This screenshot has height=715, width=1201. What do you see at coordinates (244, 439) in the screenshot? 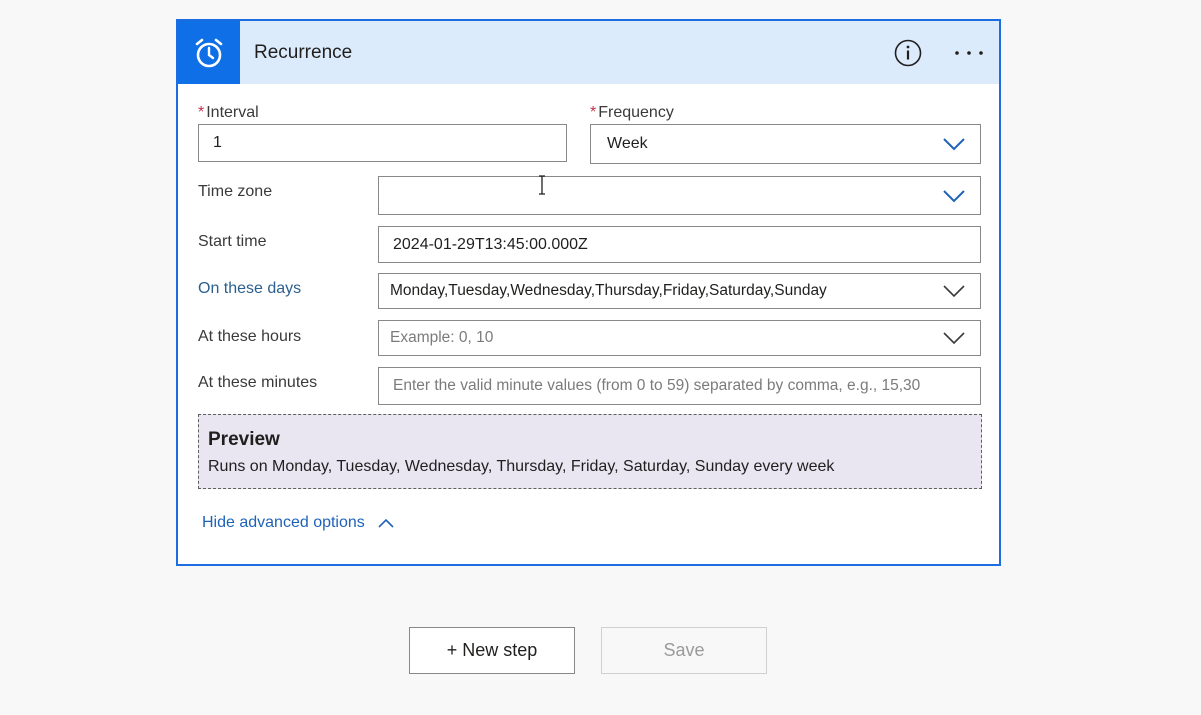
I see `preview-title: Preview` at bounding box center [244, 439].